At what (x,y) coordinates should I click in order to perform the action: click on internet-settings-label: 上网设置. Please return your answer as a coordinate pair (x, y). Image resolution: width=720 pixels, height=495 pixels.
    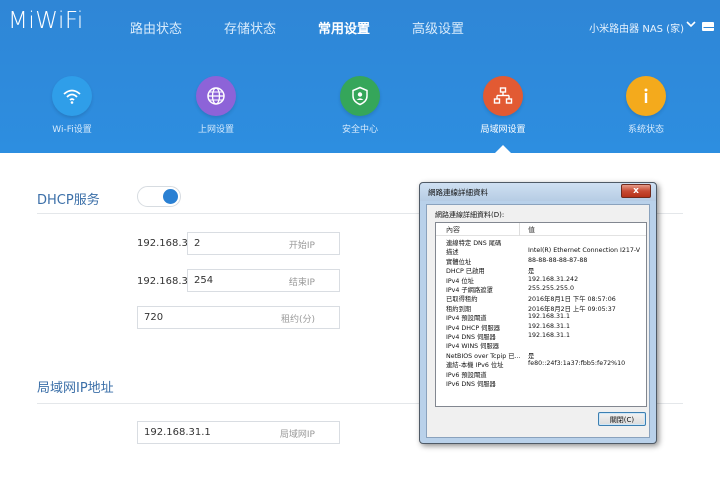
    Looking at the image, I should click on (216, 128).